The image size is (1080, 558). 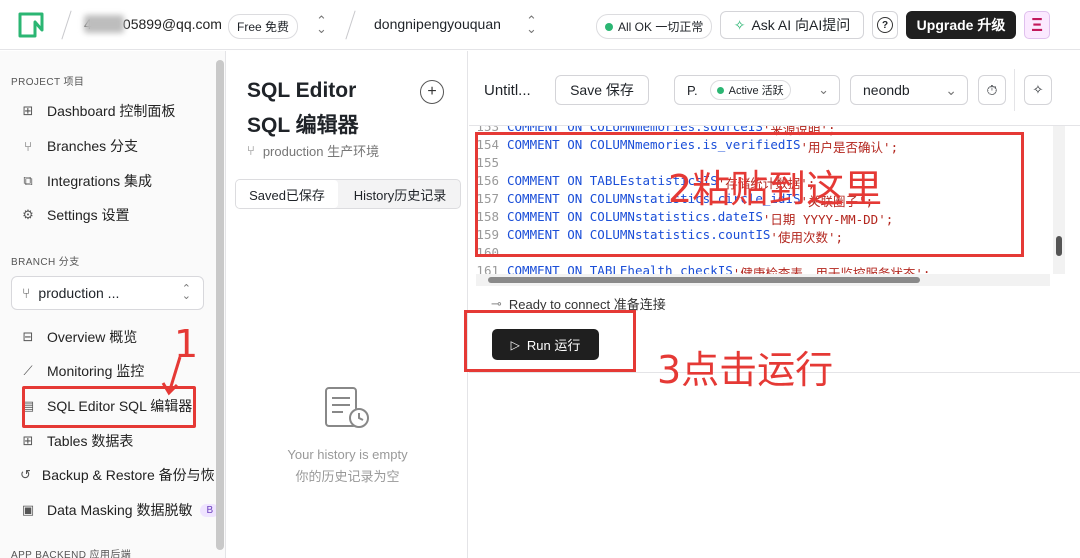 I want to click on status-label: All OK 一切正常, so click(x=661, y=27).